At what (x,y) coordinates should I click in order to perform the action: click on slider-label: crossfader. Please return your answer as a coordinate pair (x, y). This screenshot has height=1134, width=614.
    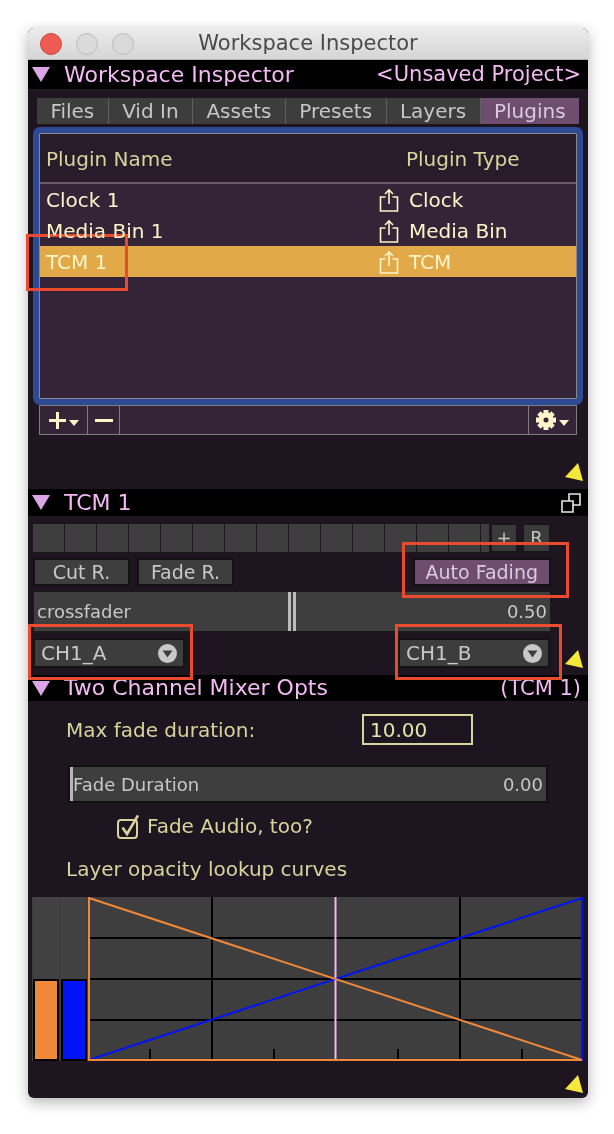
    Looking at the image, I should click on (84, 612).